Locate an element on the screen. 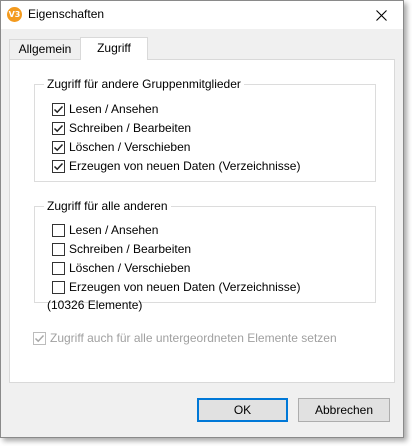  checkbox-checked-disabled is located at coordinates (39, 338).